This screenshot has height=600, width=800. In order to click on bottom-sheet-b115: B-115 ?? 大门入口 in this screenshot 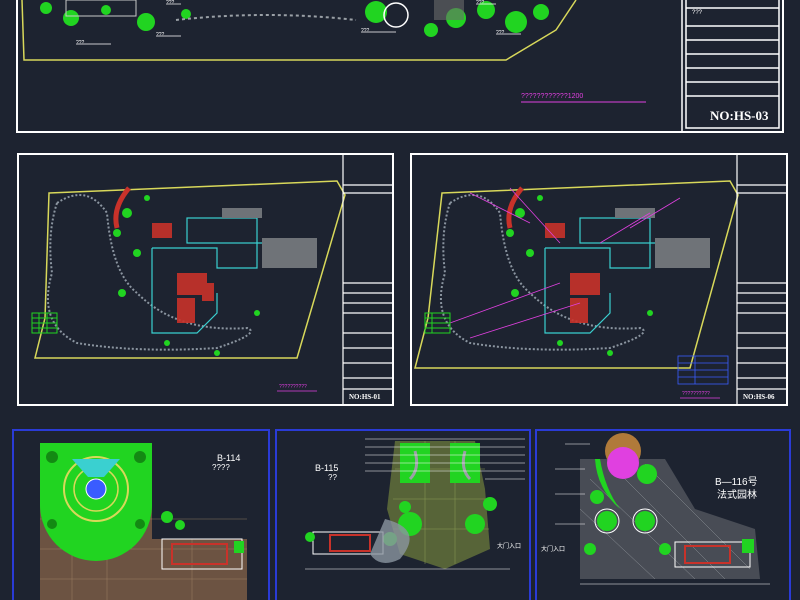, I will do `click(403, 514)`.